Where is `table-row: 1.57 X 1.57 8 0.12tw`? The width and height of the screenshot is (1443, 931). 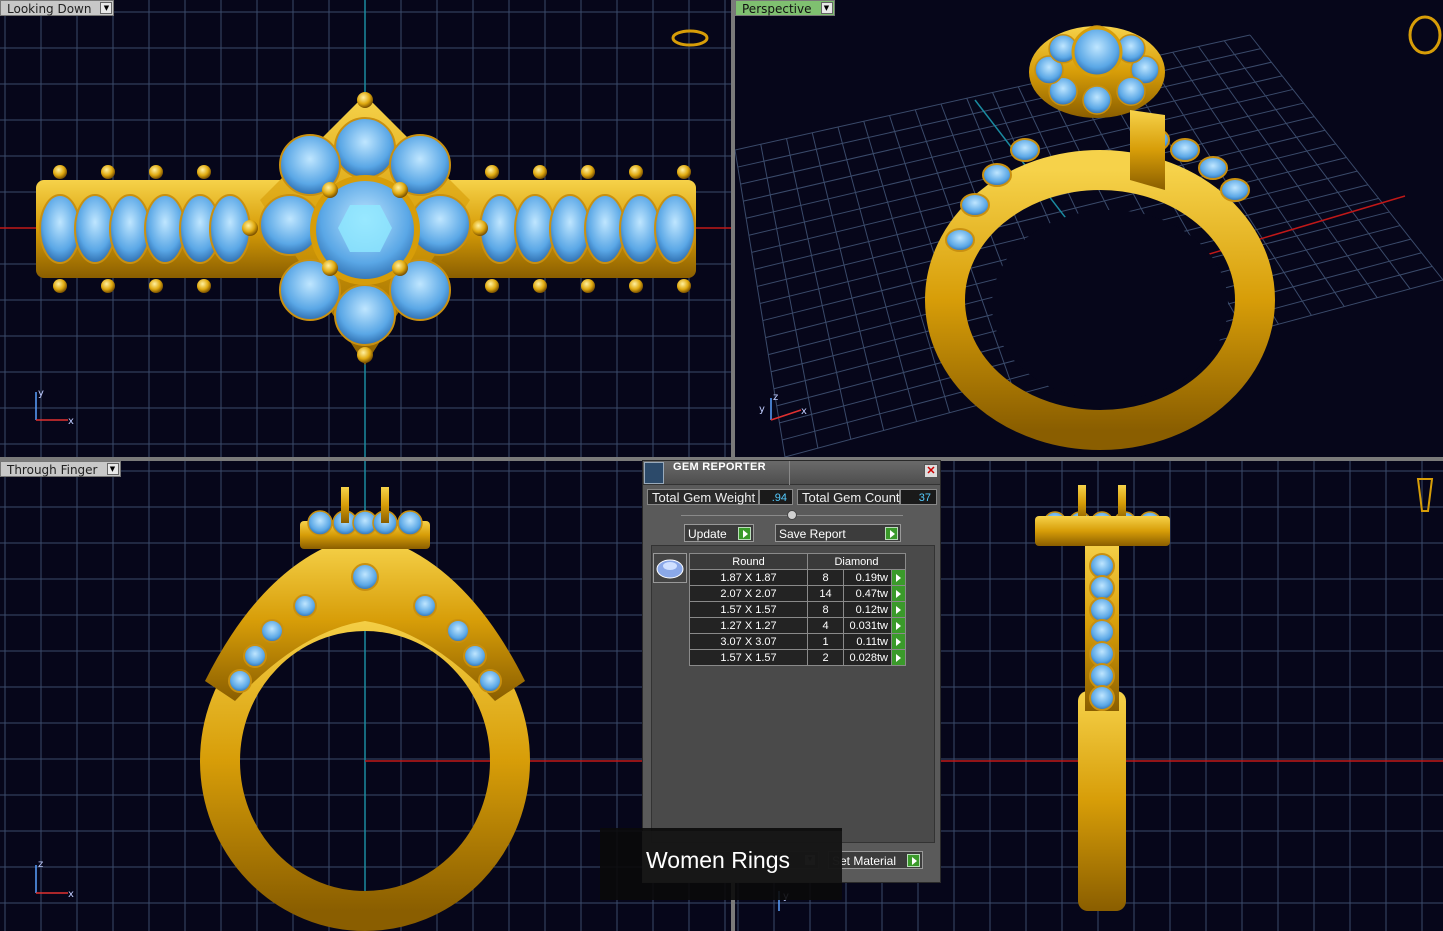 table-row: 1.57 X 1.57 8 0.12tw is located at coordinates (797, 609).